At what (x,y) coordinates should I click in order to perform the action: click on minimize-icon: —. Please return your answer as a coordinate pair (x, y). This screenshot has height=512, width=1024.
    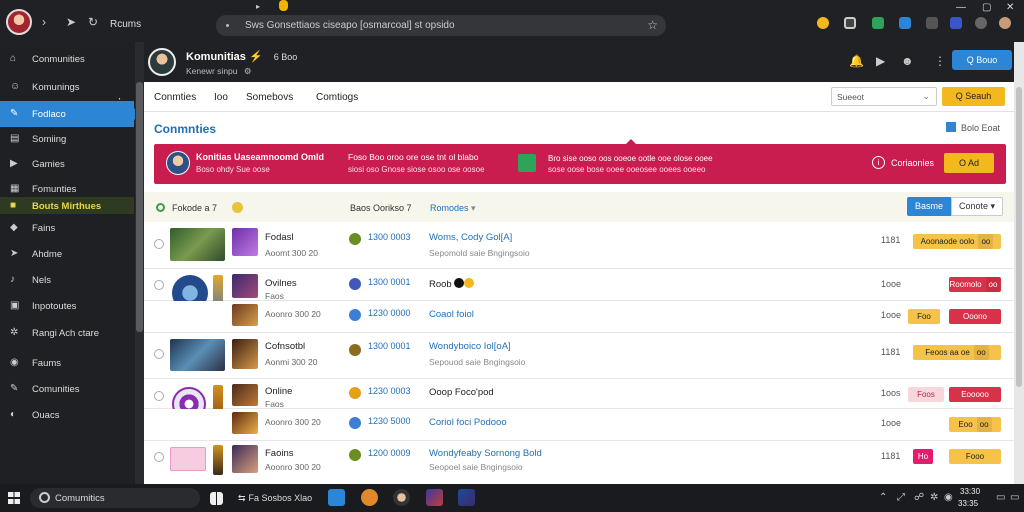
    Looking at the image, I should click on (961, 7).